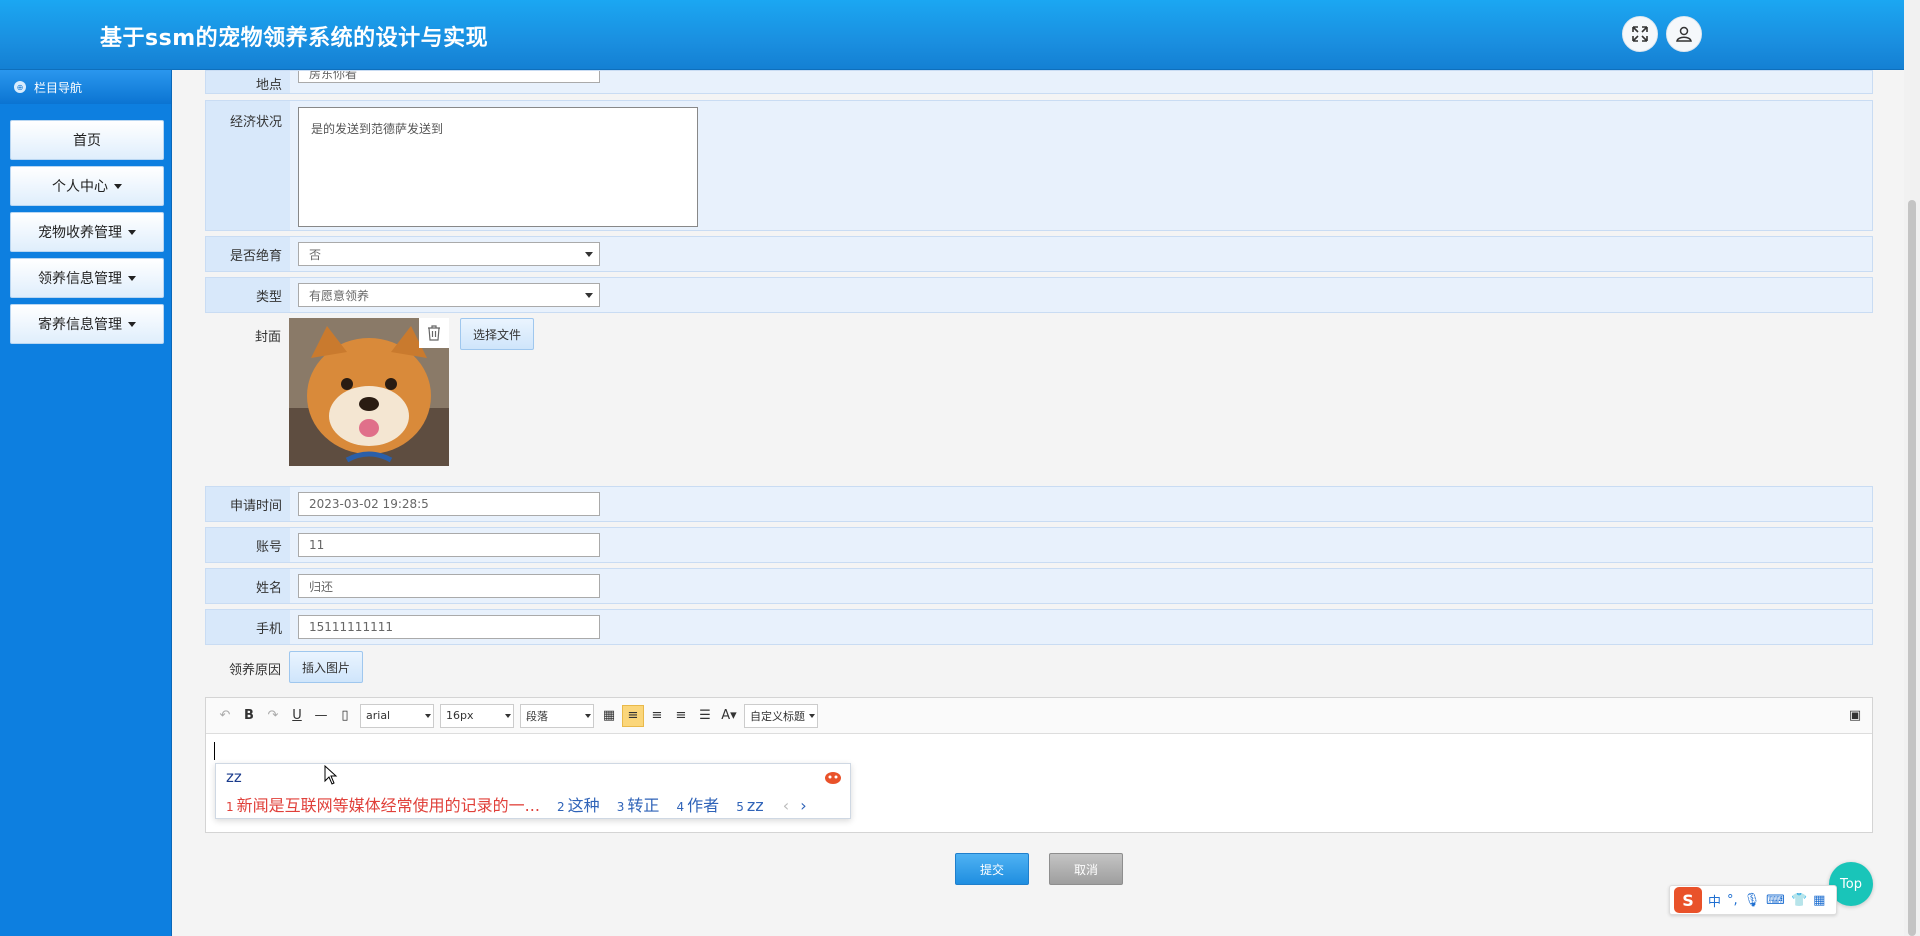 This screenshot has width=1920, height=936. I want to click on align-justify-icon: ☰, so click(705, 716).